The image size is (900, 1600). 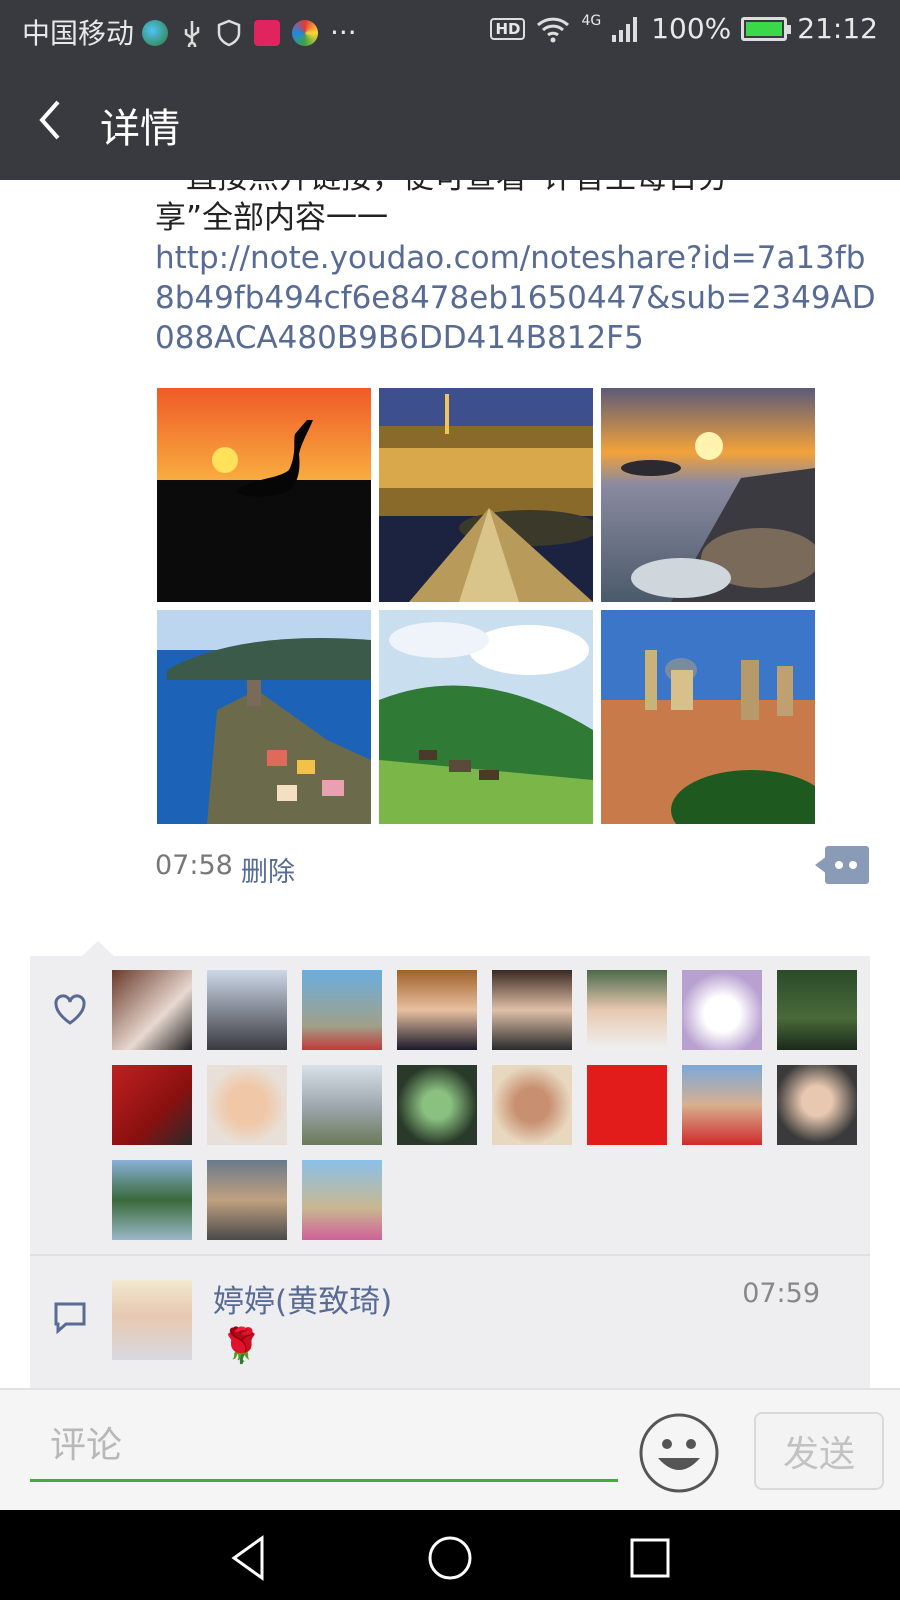 What do you see at coordinates (267, 32) in the screenshot?
I see `video-app-icon` at bounding box center [267, 32].